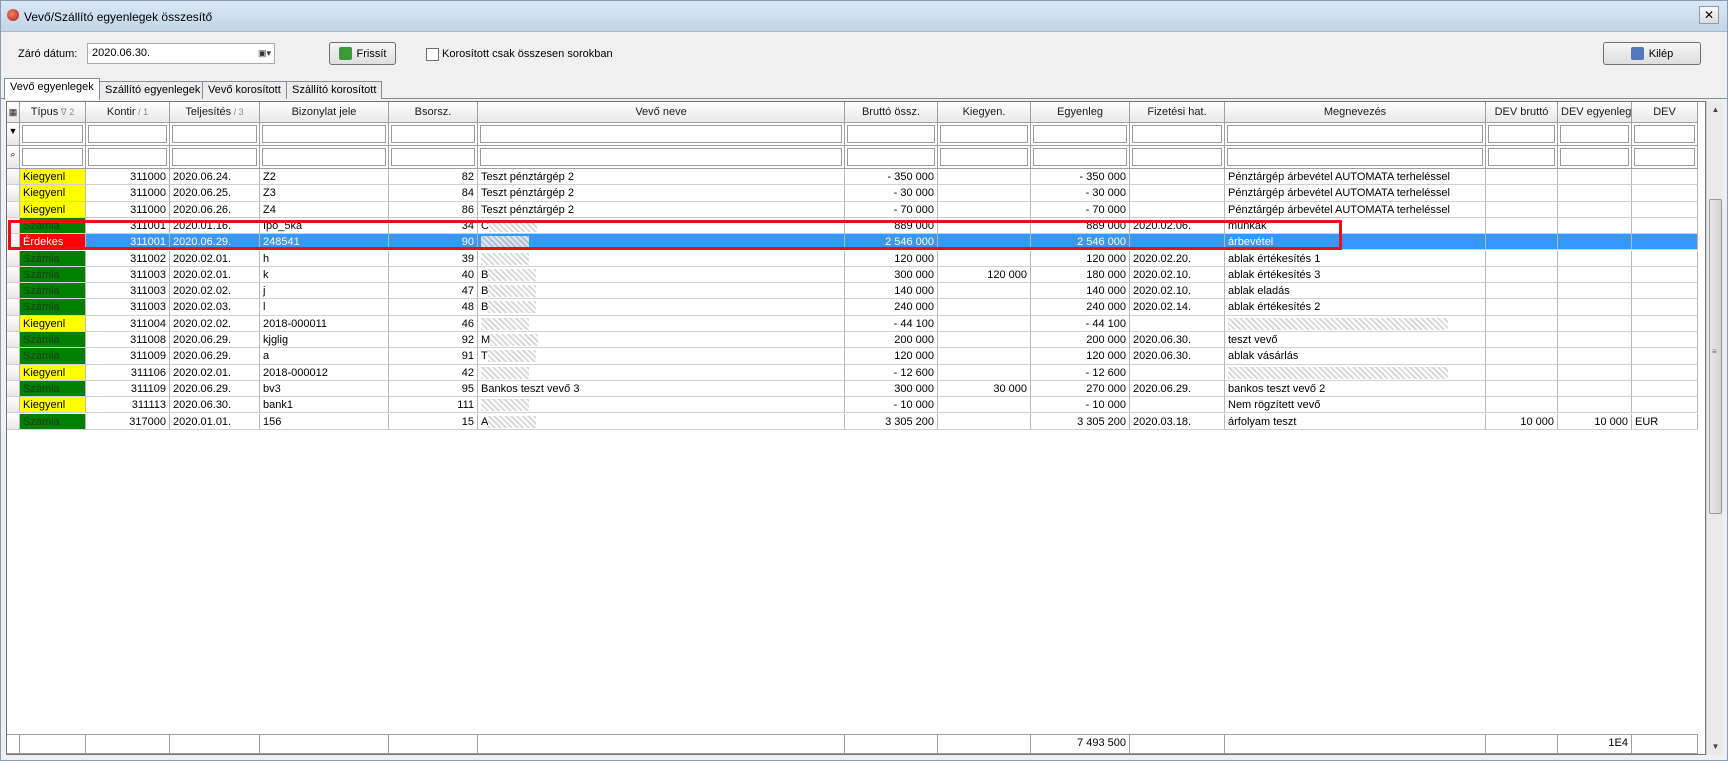 The image size is (1728, 761). What do you see at coordinates (153, 90) in the screenshot?
I see `tab-supplier-balances: Szállító egyenlegek` at bounding box center [153, 90].